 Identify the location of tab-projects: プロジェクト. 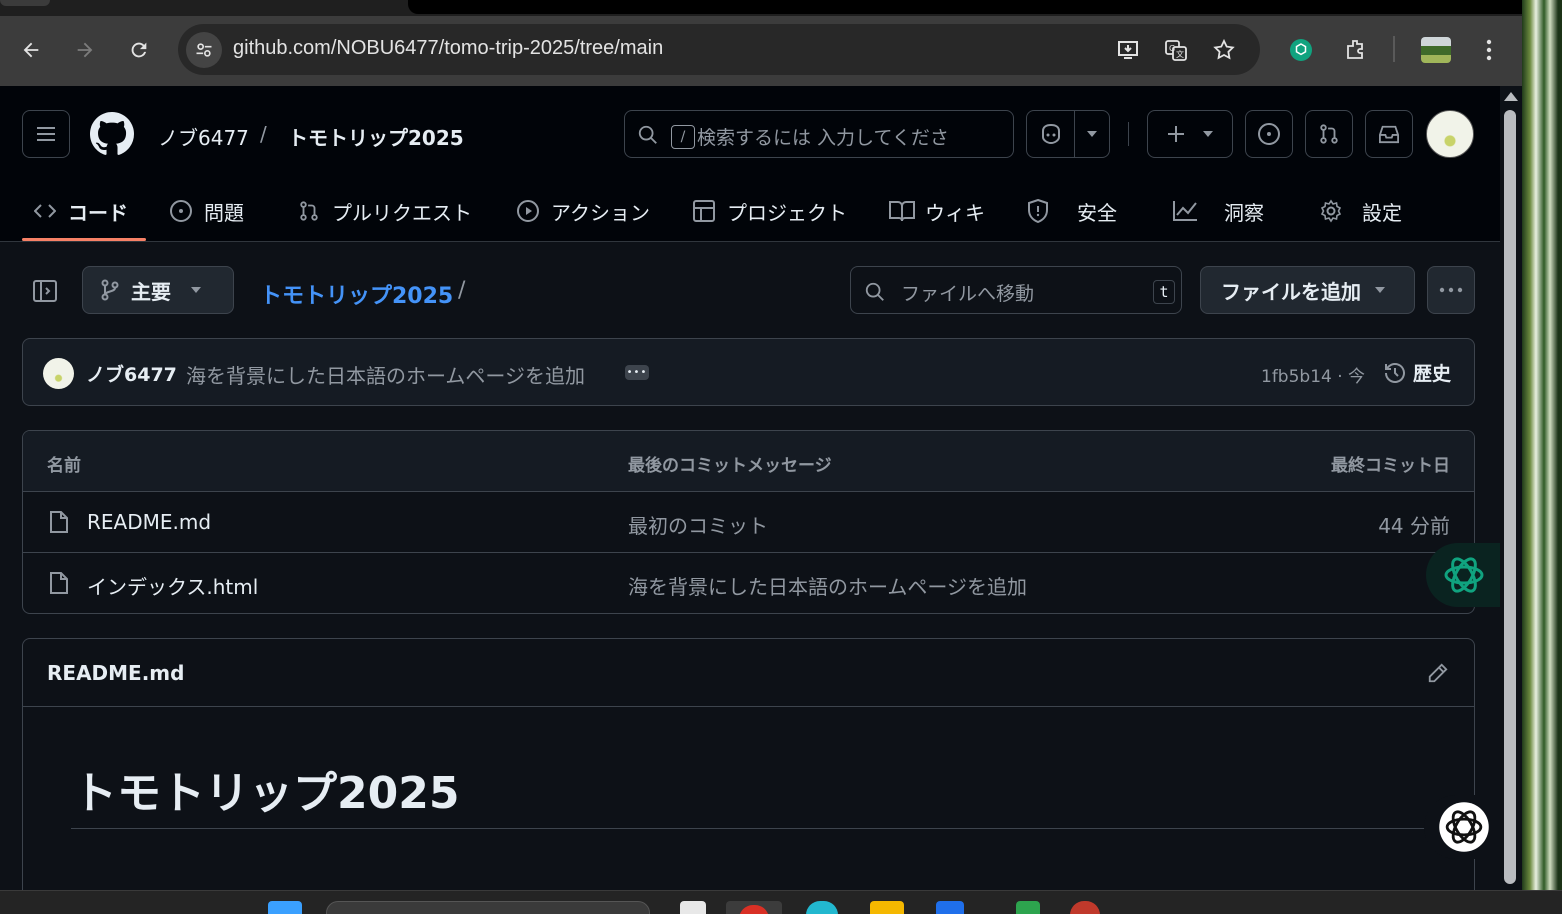
(769, 211).